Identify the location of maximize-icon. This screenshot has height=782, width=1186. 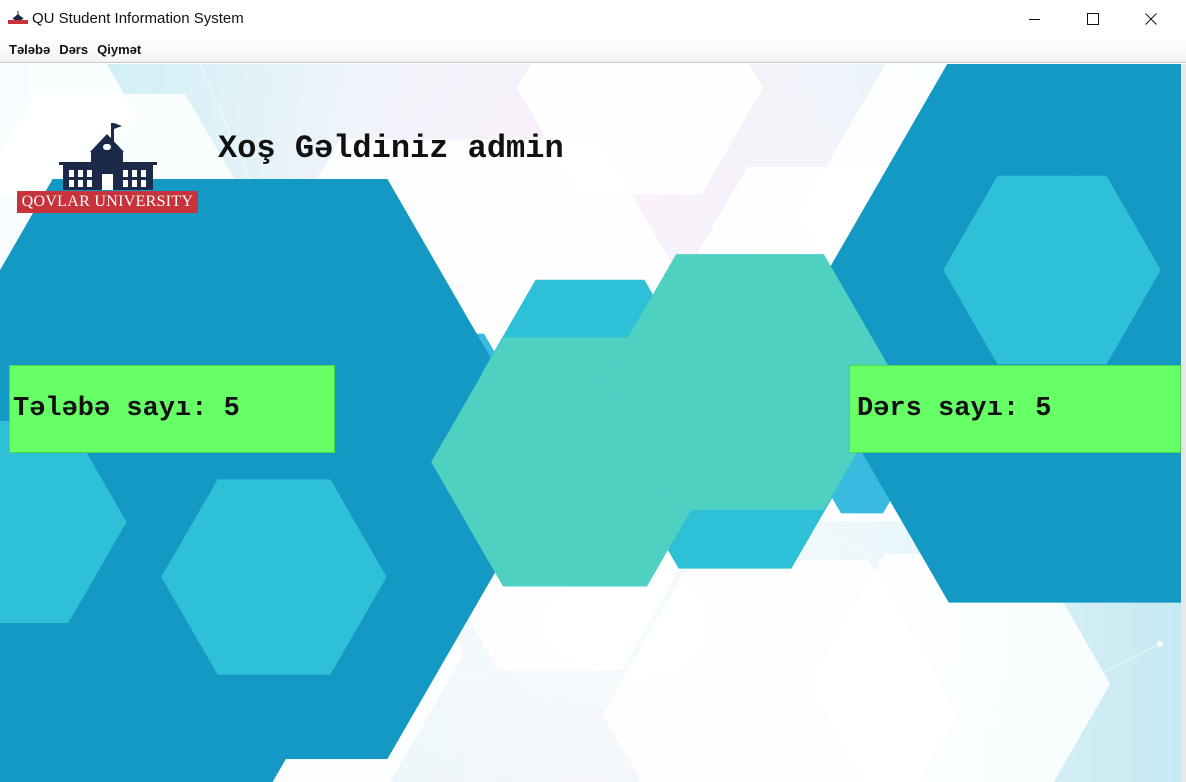
(1093, 18).